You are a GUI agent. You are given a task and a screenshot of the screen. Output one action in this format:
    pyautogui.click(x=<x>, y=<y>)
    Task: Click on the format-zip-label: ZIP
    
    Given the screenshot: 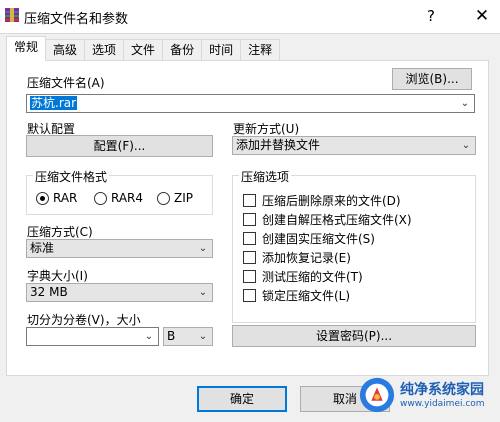 What is the action you would take?
    pyautogui.click(x=183, y=198)
    